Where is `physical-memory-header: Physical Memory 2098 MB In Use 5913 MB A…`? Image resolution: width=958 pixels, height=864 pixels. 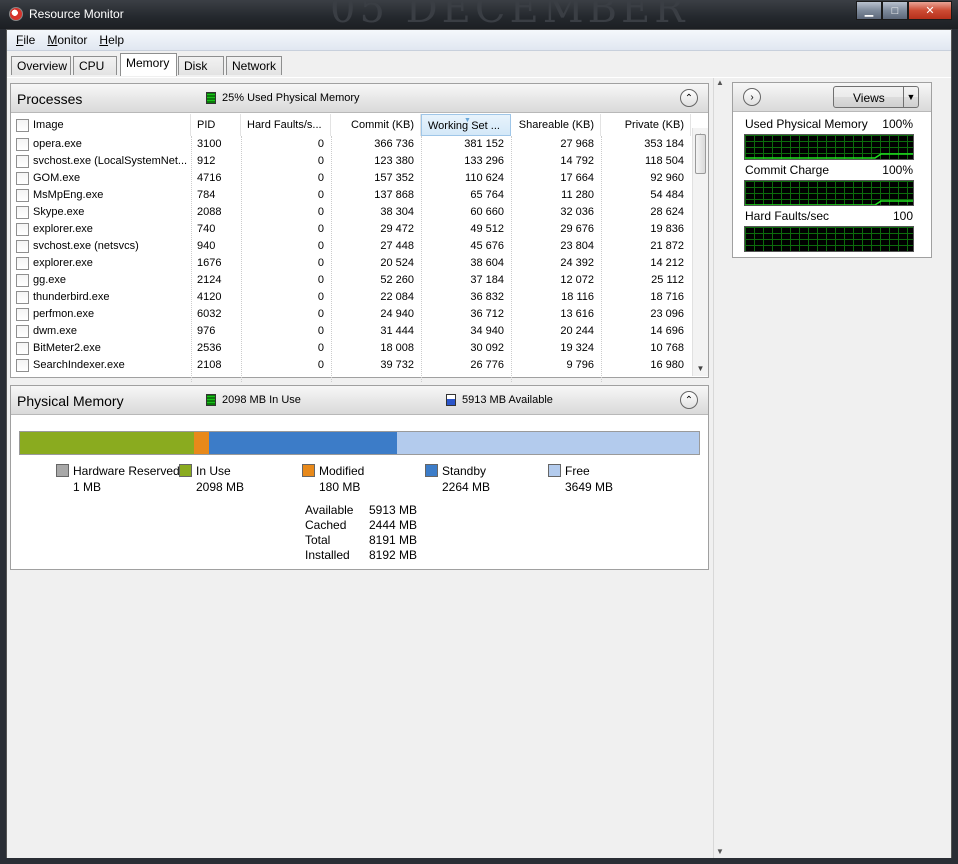 physical-memory-header: Physical Memory 2098 MB In Use 5913 MB A… is located at coordinates (359, 400).